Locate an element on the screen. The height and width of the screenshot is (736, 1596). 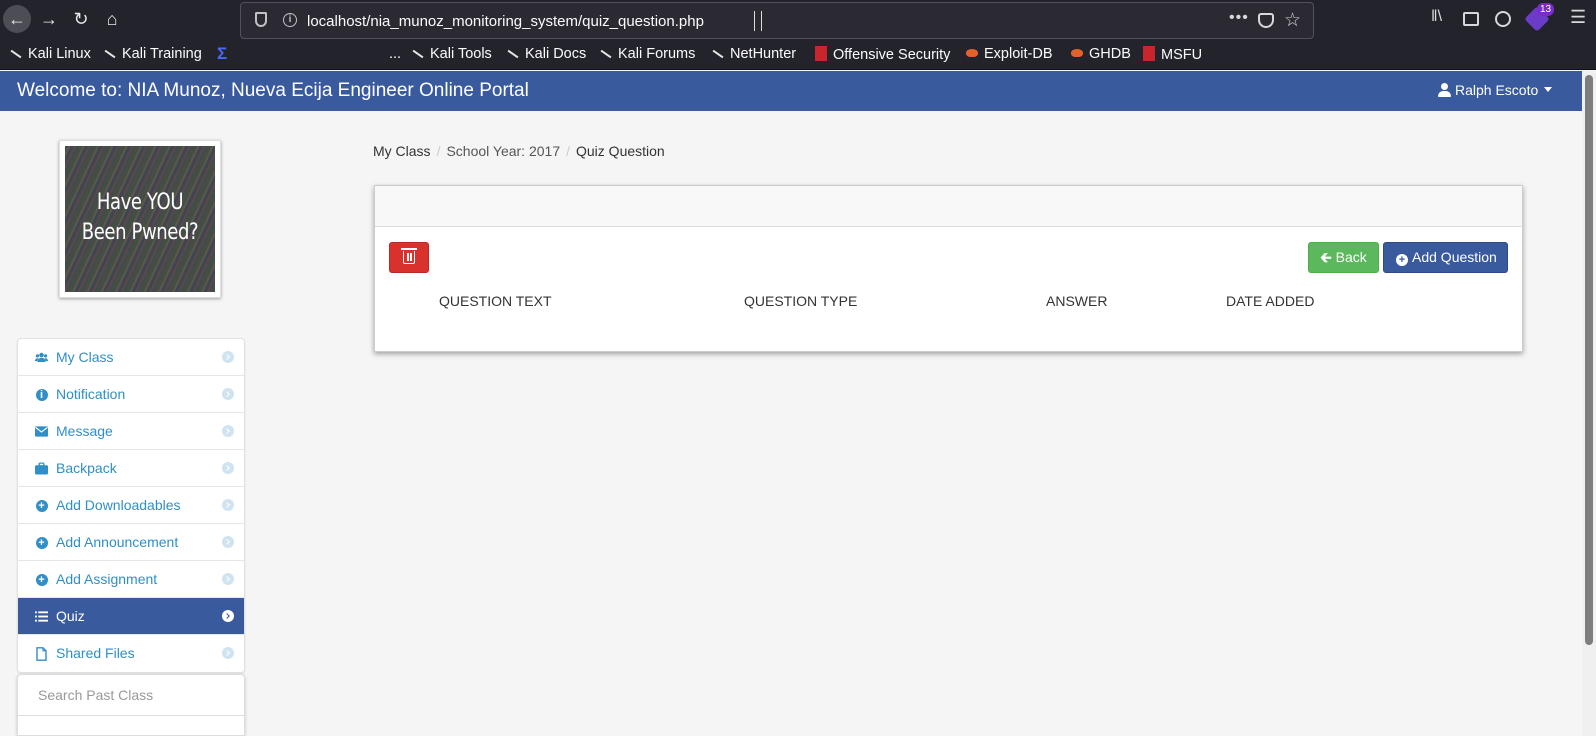
search-past-class: Search Past Class is located at coordinates (131, 705).